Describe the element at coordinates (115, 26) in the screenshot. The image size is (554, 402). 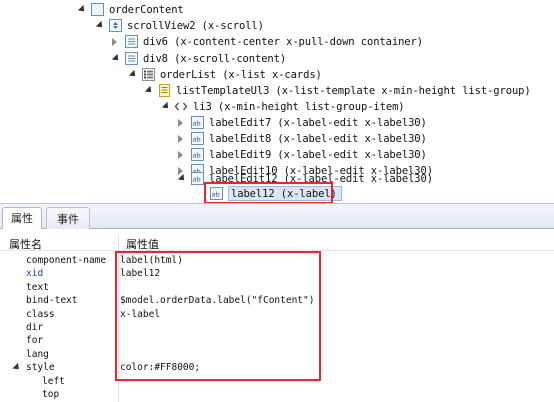
I see `scroll-component-icon` at that location.